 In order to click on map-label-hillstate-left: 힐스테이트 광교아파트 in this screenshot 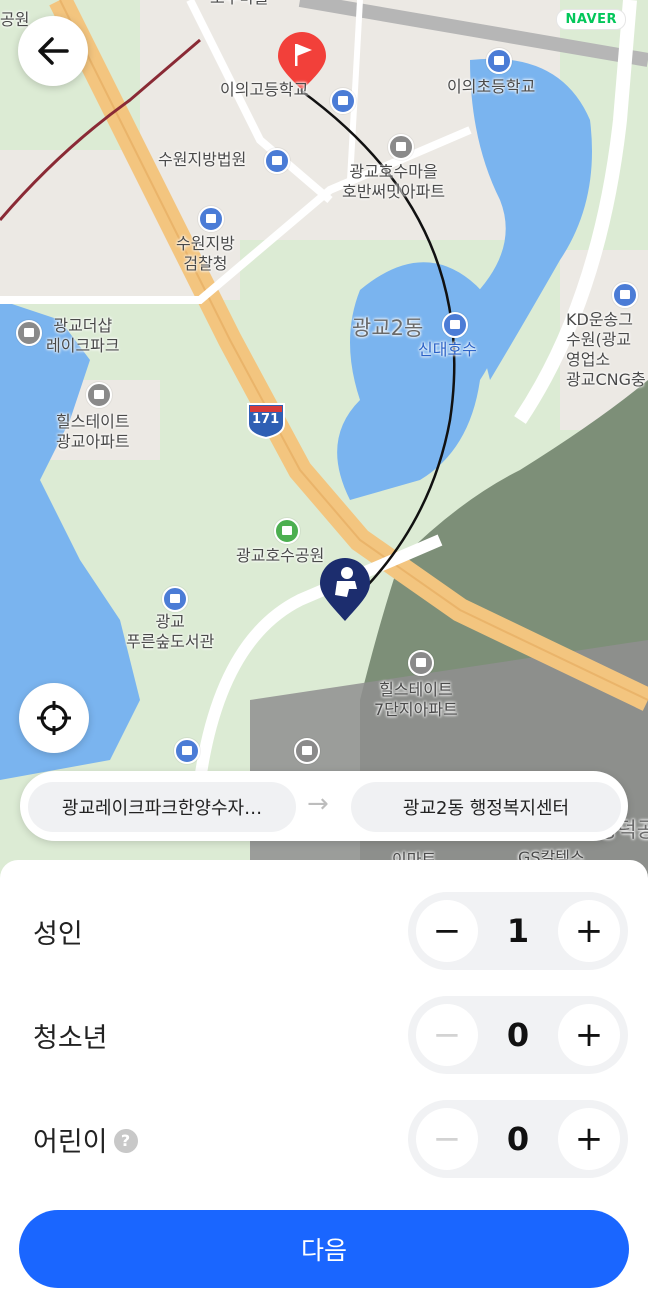, I will do `click(93, 431)`.